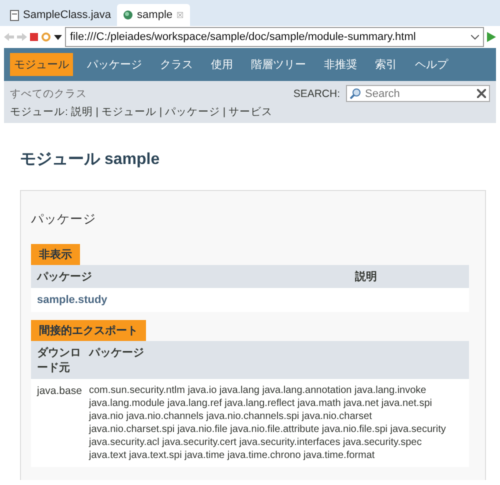 Image resolution: width=500 pixels, height=485 pixels. What do you see at coordinates (261, 403) in the screenshot?
I see `package-list-line: java.lang.module java.lang.ref java.lang.reflect java.math java.net java.net.spi` at bounding box center [261, 403].